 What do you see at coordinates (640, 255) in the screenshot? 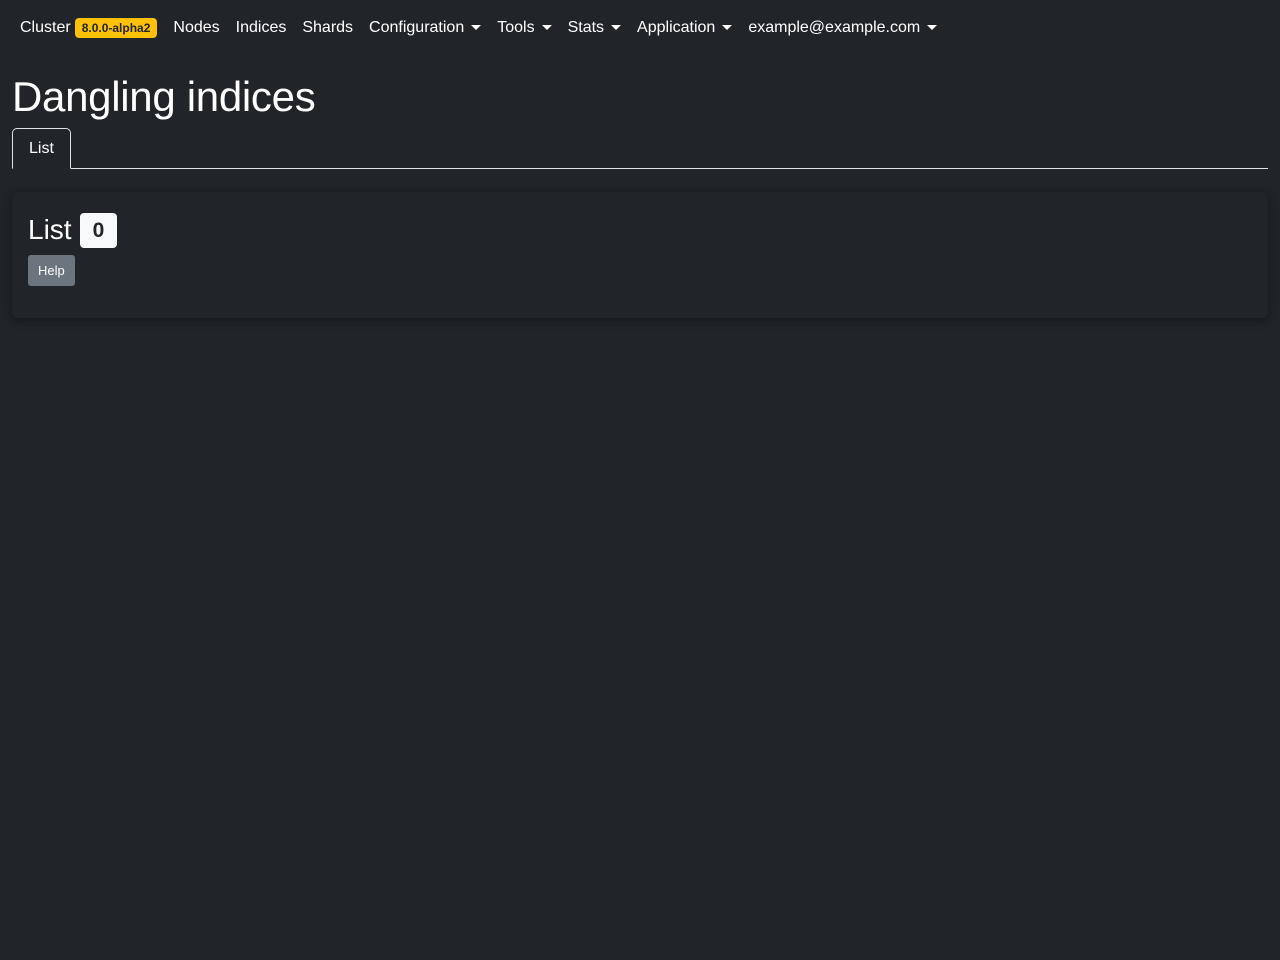
I see `list-card: List 0 Help` at bounding box center [640, 255].